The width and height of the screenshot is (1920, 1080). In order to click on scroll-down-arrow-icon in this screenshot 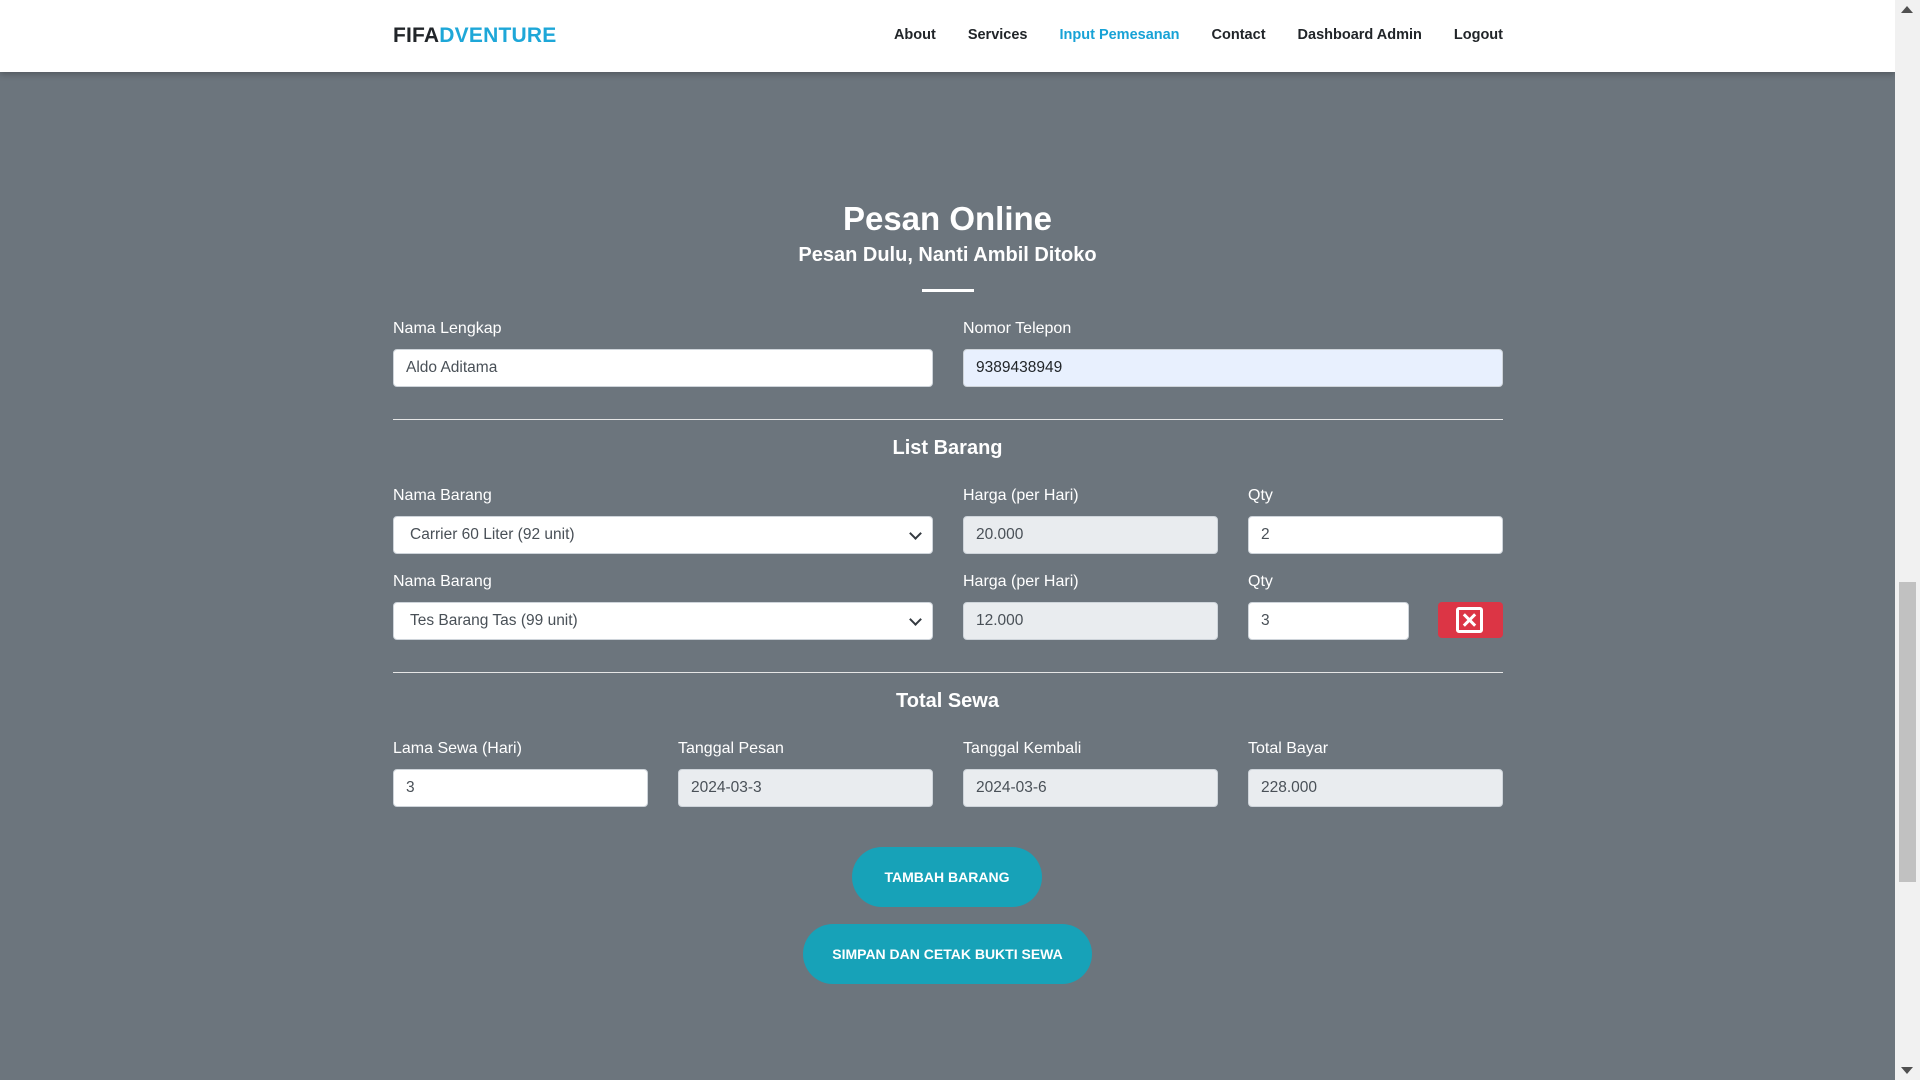, I will do `click(1907, 1070)`.